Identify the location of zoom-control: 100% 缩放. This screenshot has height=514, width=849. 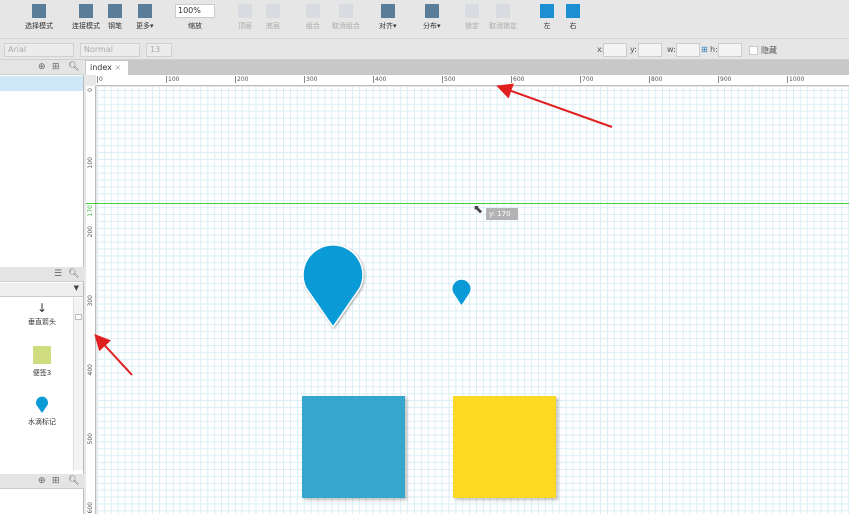
(195, 17).